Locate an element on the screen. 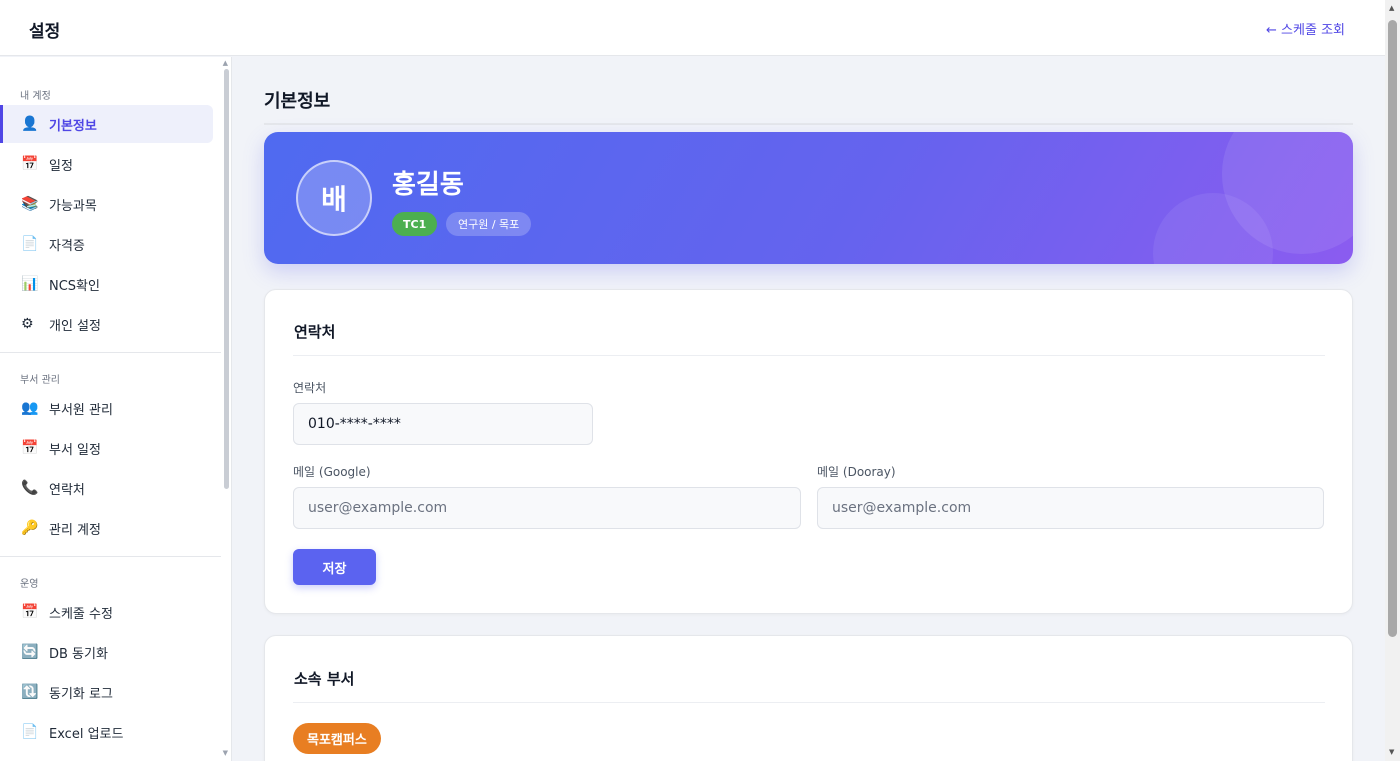 This screenshot has width=1400, height=761. page-scrollbar-thumb is located at coordinates (1392, 328).